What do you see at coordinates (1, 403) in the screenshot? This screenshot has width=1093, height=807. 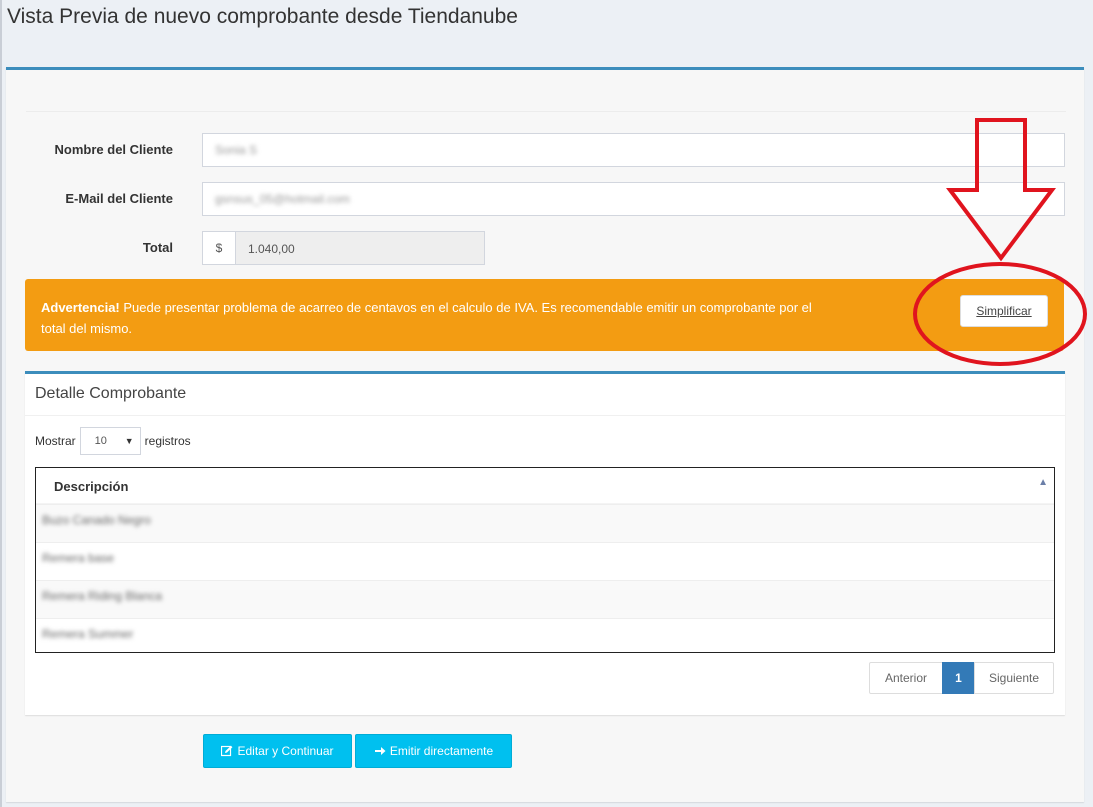 I see `left-edge` at bounding box center [1, 403].